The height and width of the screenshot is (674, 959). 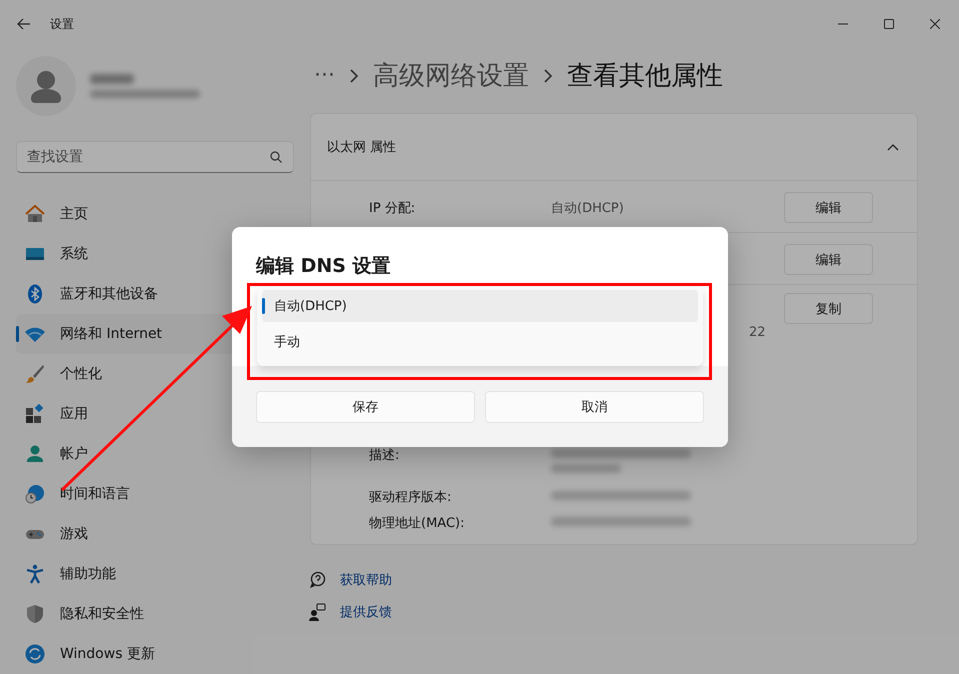 What do you see at coordinates (35, 574) in the screenshot?
I see `accessibility-icon` at bounding box center [35, 574].